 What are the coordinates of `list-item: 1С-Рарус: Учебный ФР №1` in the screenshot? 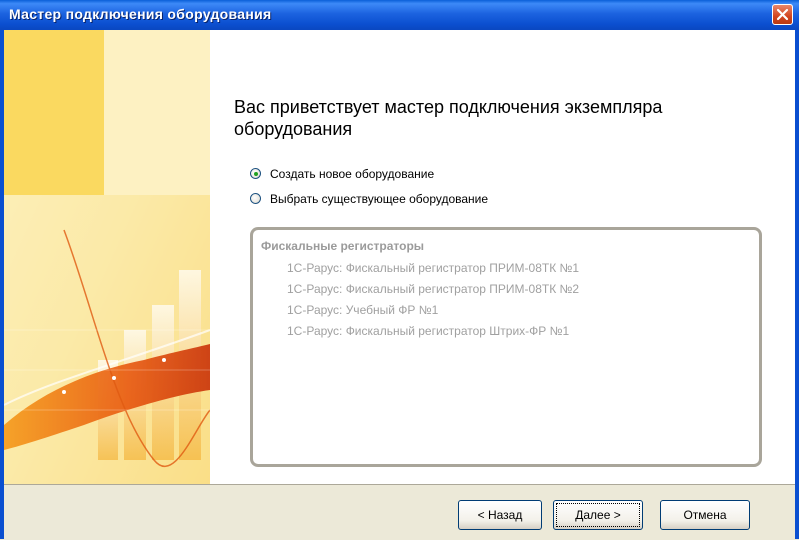 It's located at (362, 310).